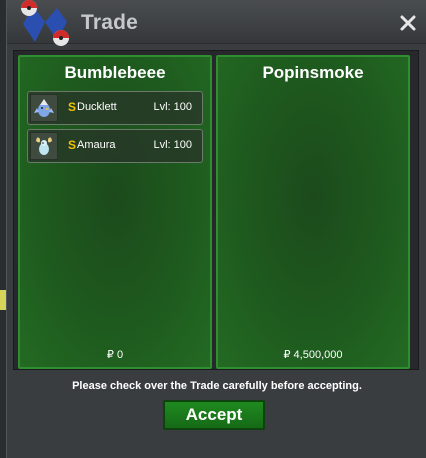  What do you see at coordinates (216, 449) in the screenshot?
I see `window-bottom-bar` at bounding box center [216, 449].